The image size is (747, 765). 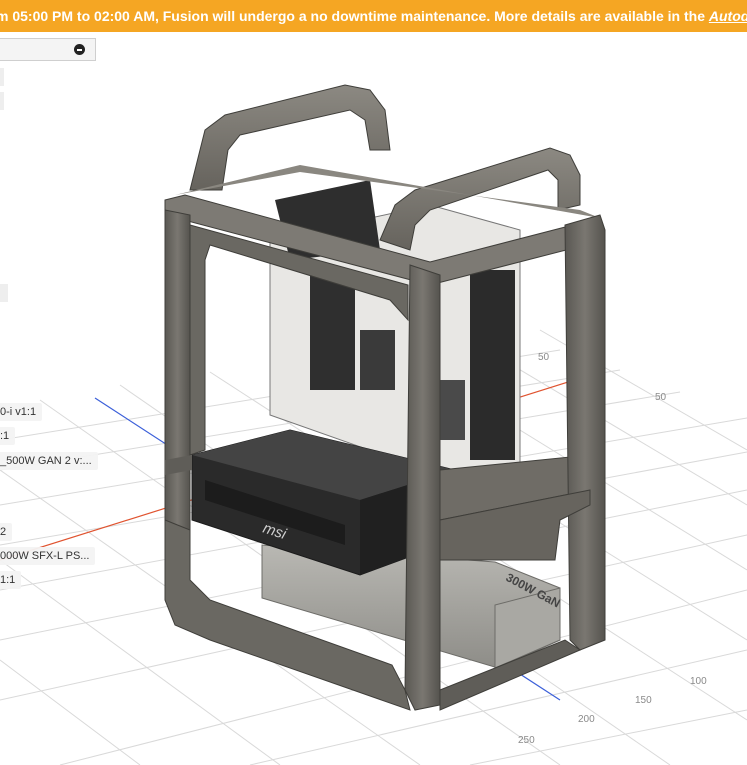 I want to click on component-label: 0-i v1:1, so click(x=21, y=412).